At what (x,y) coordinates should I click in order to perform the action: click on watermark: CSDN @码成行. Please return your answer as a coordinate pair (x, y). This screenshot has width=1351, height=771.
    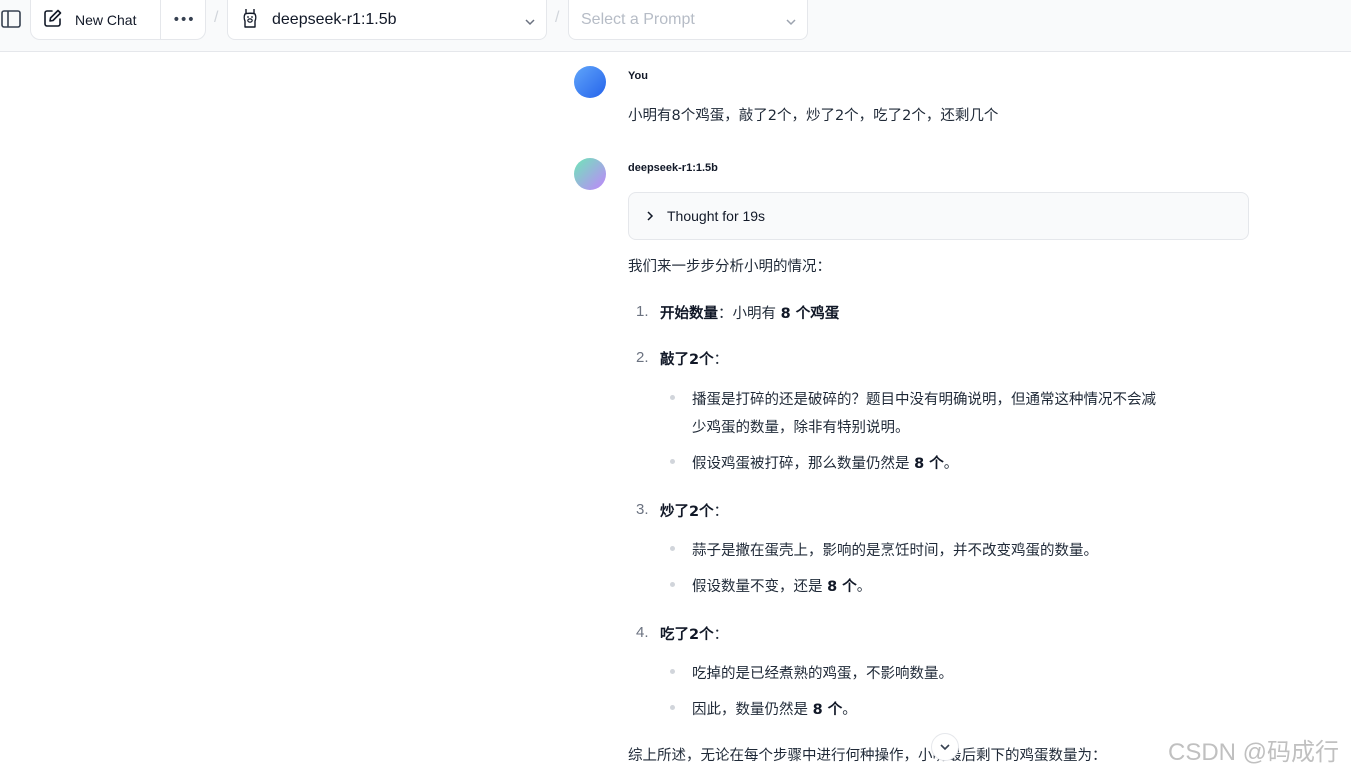
    Looking at the image, I should click on (1254, 752).